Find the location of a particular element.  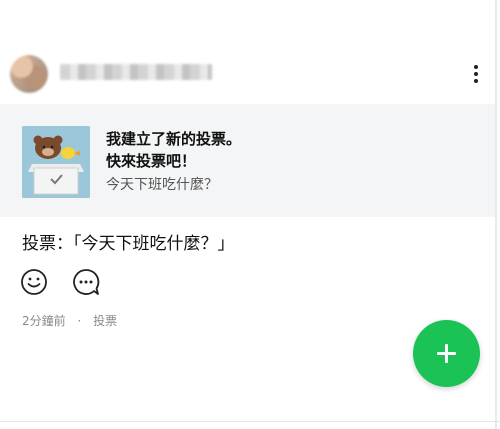

poll-title: 我建立了新的投票。 快來投票吧！ is located at coordinates (173, 150).